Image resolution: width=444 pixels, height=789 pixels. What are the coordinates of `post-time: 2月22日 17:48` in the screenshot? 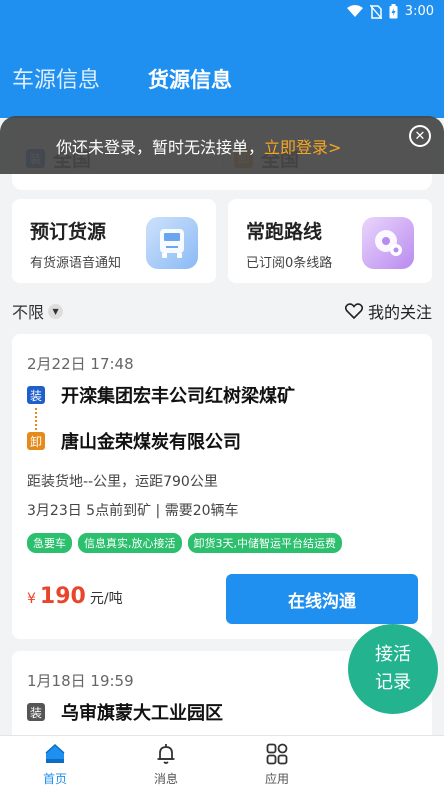 It's located at (80, 364).